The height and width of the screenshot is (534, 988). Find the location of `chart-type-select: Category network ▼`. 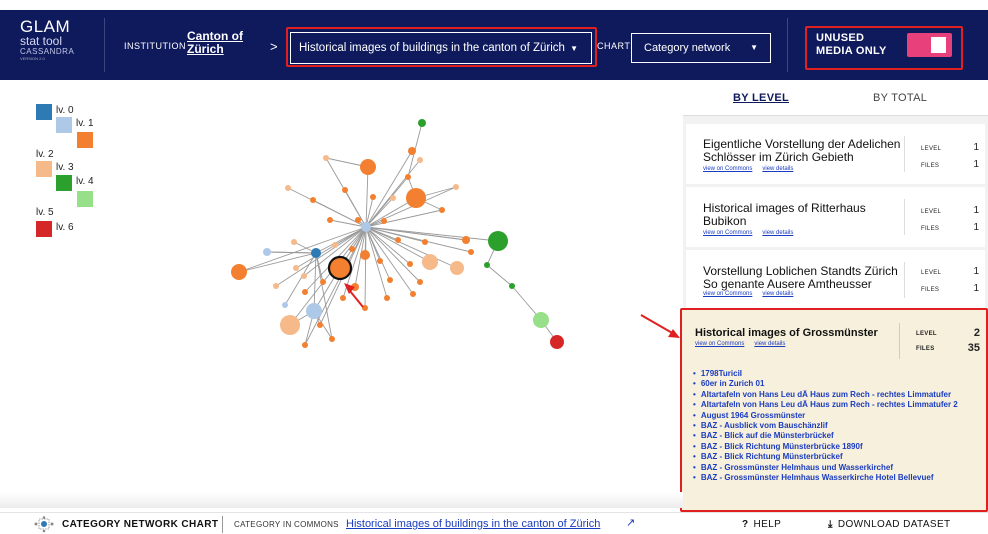

chart-type-select: Category network ▼ is located at coordinates (701, 48).